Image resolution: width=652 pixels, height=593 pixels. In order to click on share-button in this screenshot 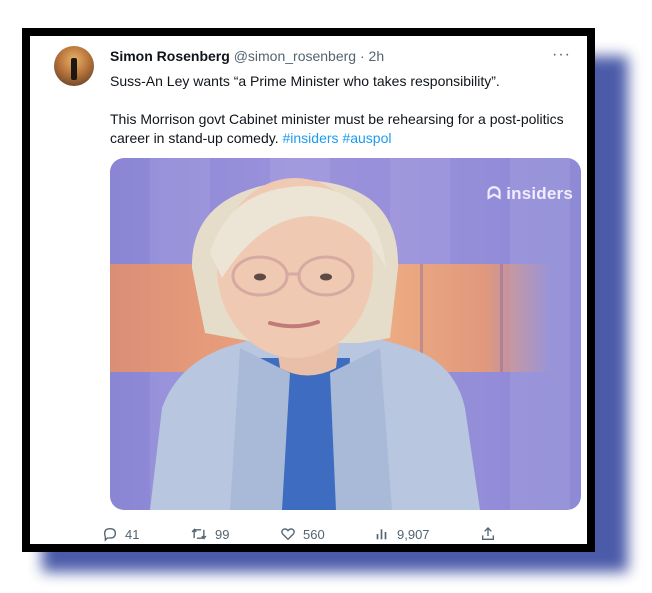, I will do `click(488, 534)`.